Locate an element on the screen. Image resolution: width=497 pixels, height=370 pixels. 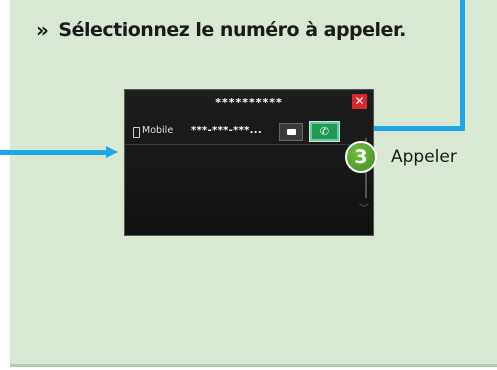
phone-type-label: Mobile is located at coordinates (158, 130).